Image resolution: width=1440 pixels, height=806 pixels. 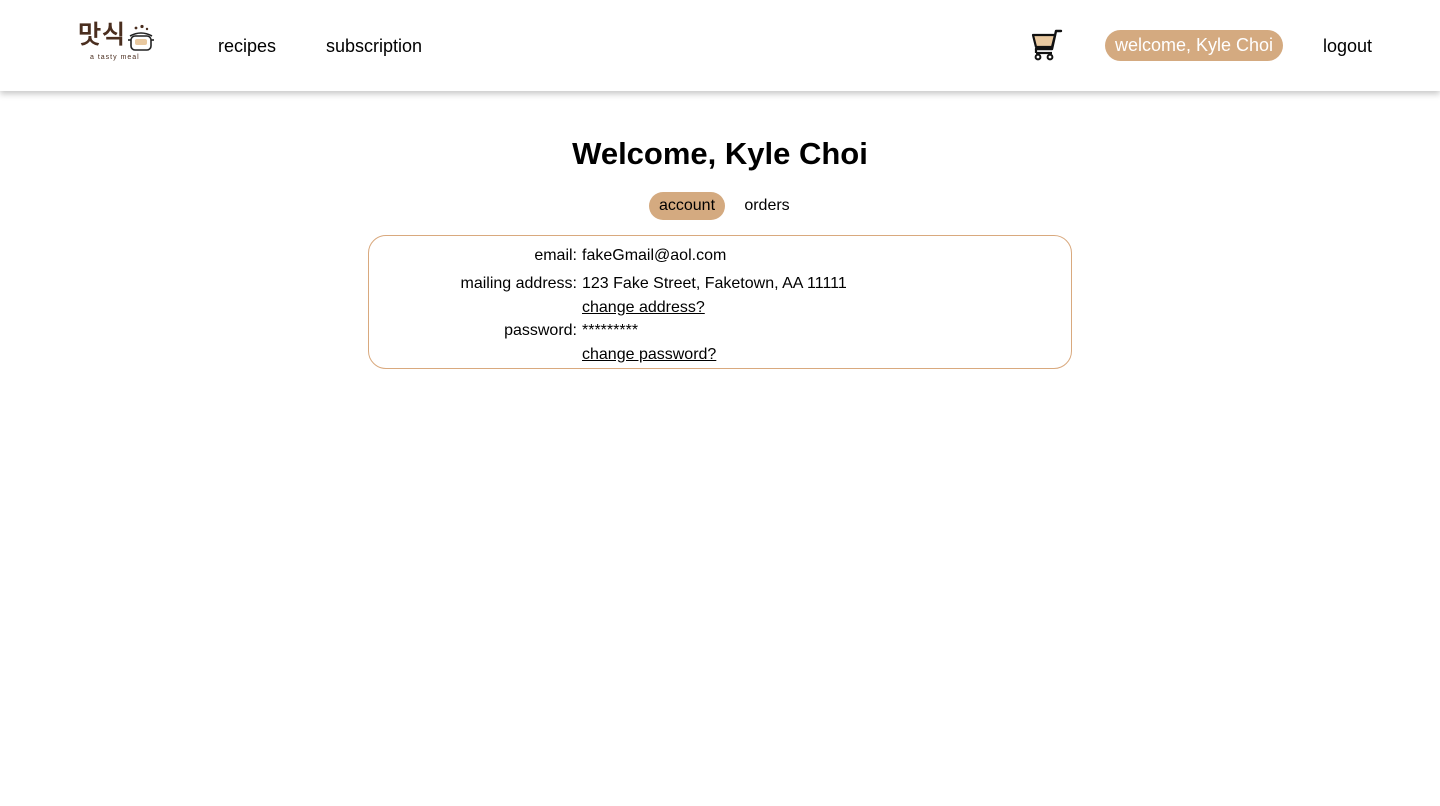 What do you see at coordinates (540, 330) in the screenshot?
I see `password-label: password:` at bounding box center [540, 330].